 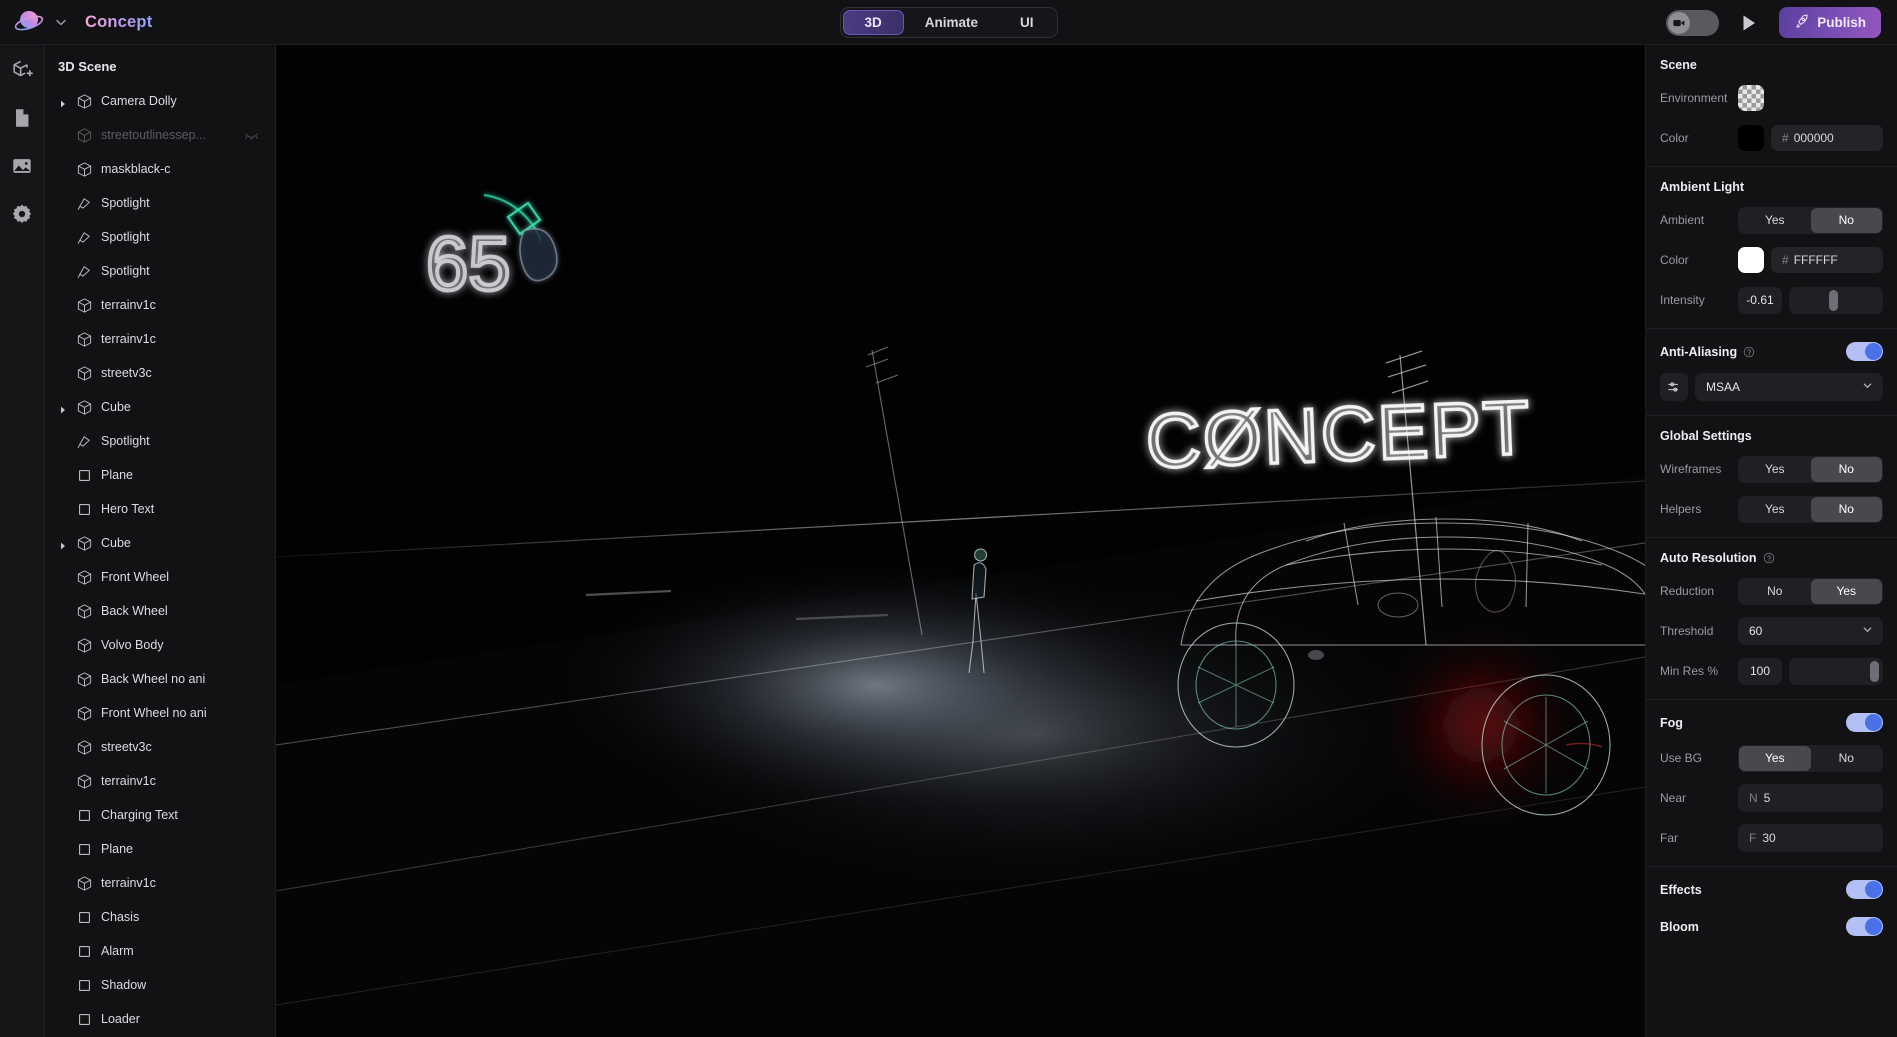 What do you see at coordinates (1846, 591) in the screenshot?
I see `reduction-option-yes: Yes` at bounding box center [1846, 591].